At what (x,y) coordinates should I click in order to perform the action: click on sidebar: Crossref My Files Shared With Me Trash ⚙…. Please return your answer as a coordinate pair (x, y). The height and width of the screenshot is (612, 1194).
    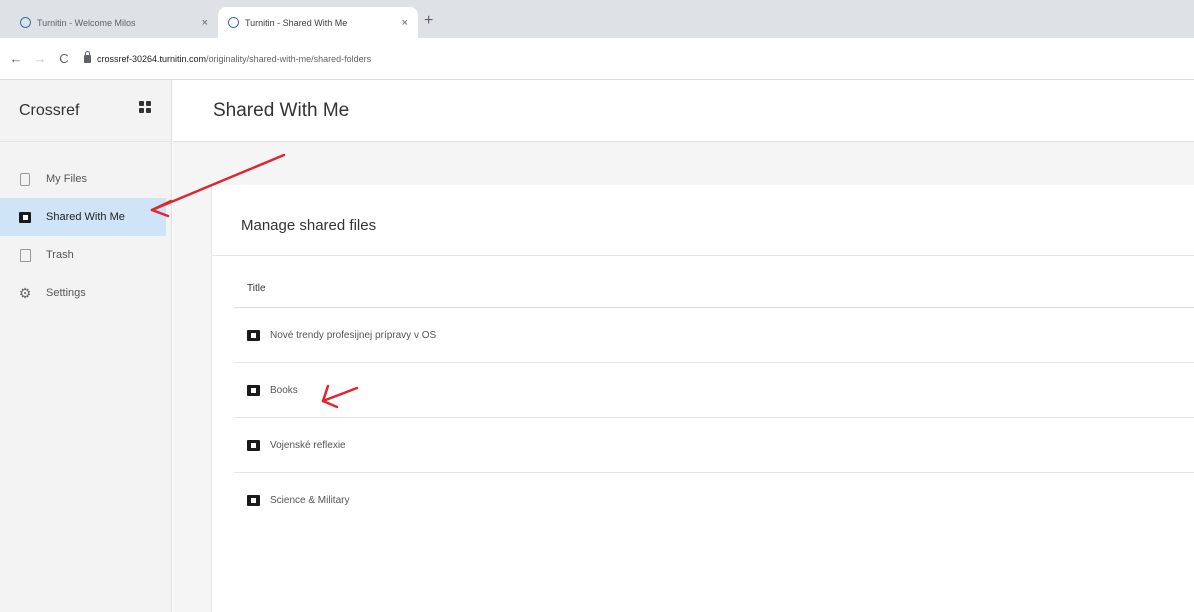
    Looking at the image, I should click on (86, 346).